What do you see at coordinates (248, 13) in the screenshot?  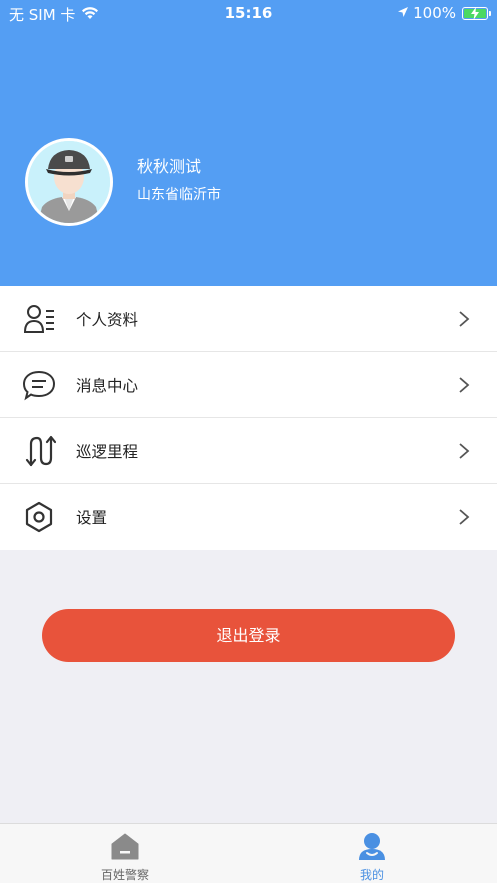 I see `status-bar: 无 SIM 卡 15:16 100%` at bounding box center [248, 13].